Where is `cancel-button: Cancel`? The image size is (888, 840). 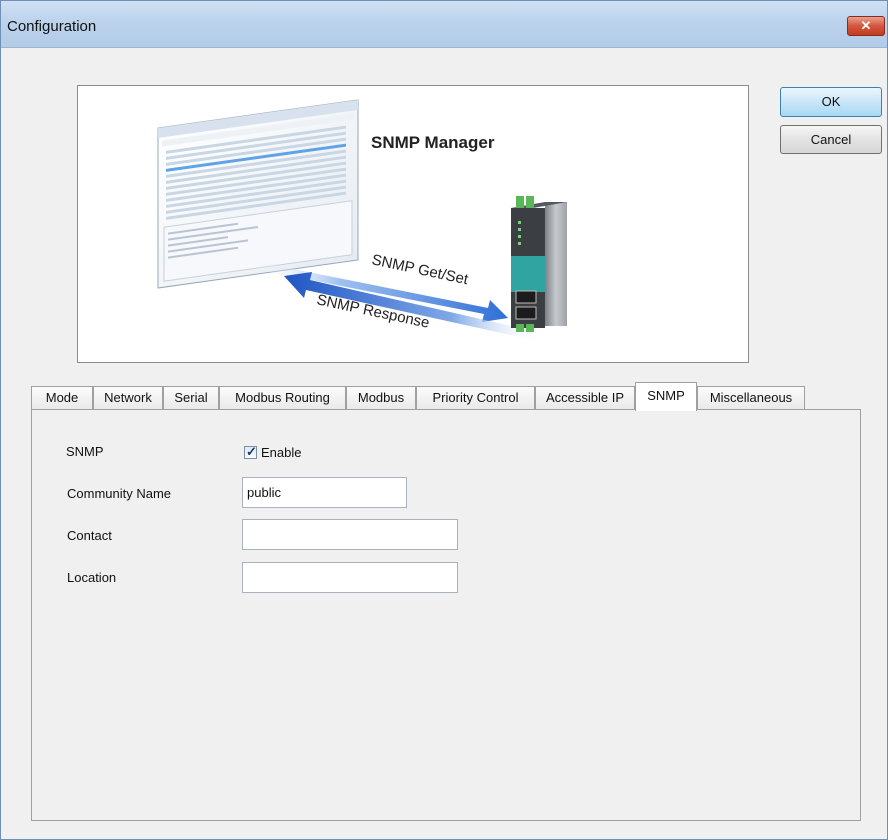
cancel-button: Cancel is located at coordinates (831, 139).